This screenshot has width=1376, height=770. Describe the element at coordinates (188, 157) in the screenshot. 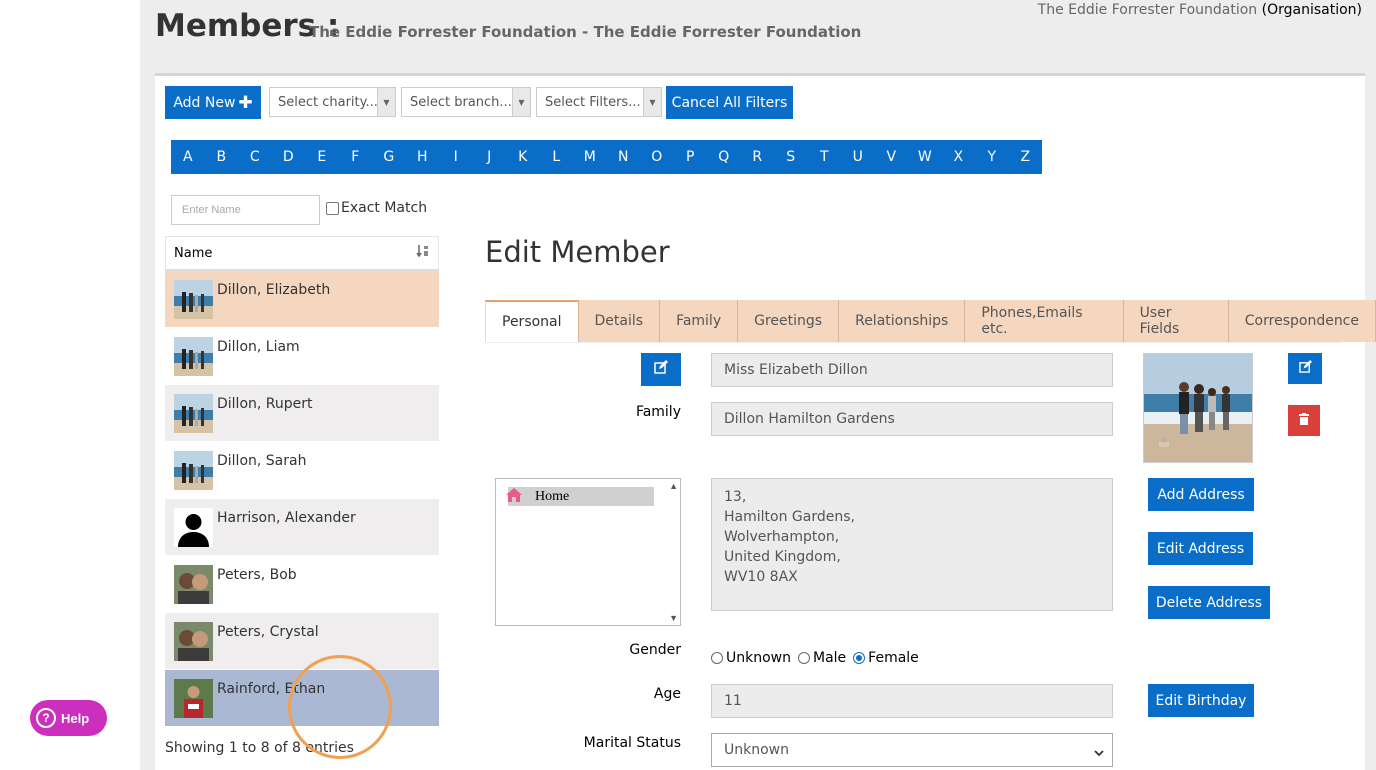

I see `letter-filter-a: A` at that location.